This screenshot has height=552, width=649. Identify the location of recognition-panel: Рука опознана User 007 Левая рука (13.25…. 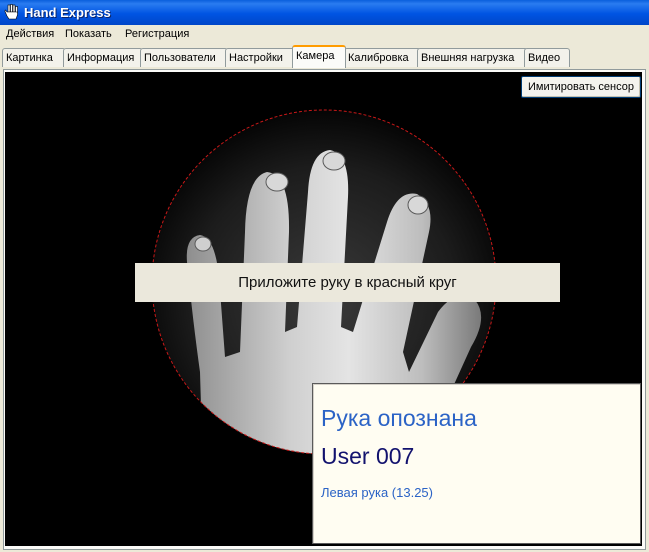
(476, 463).